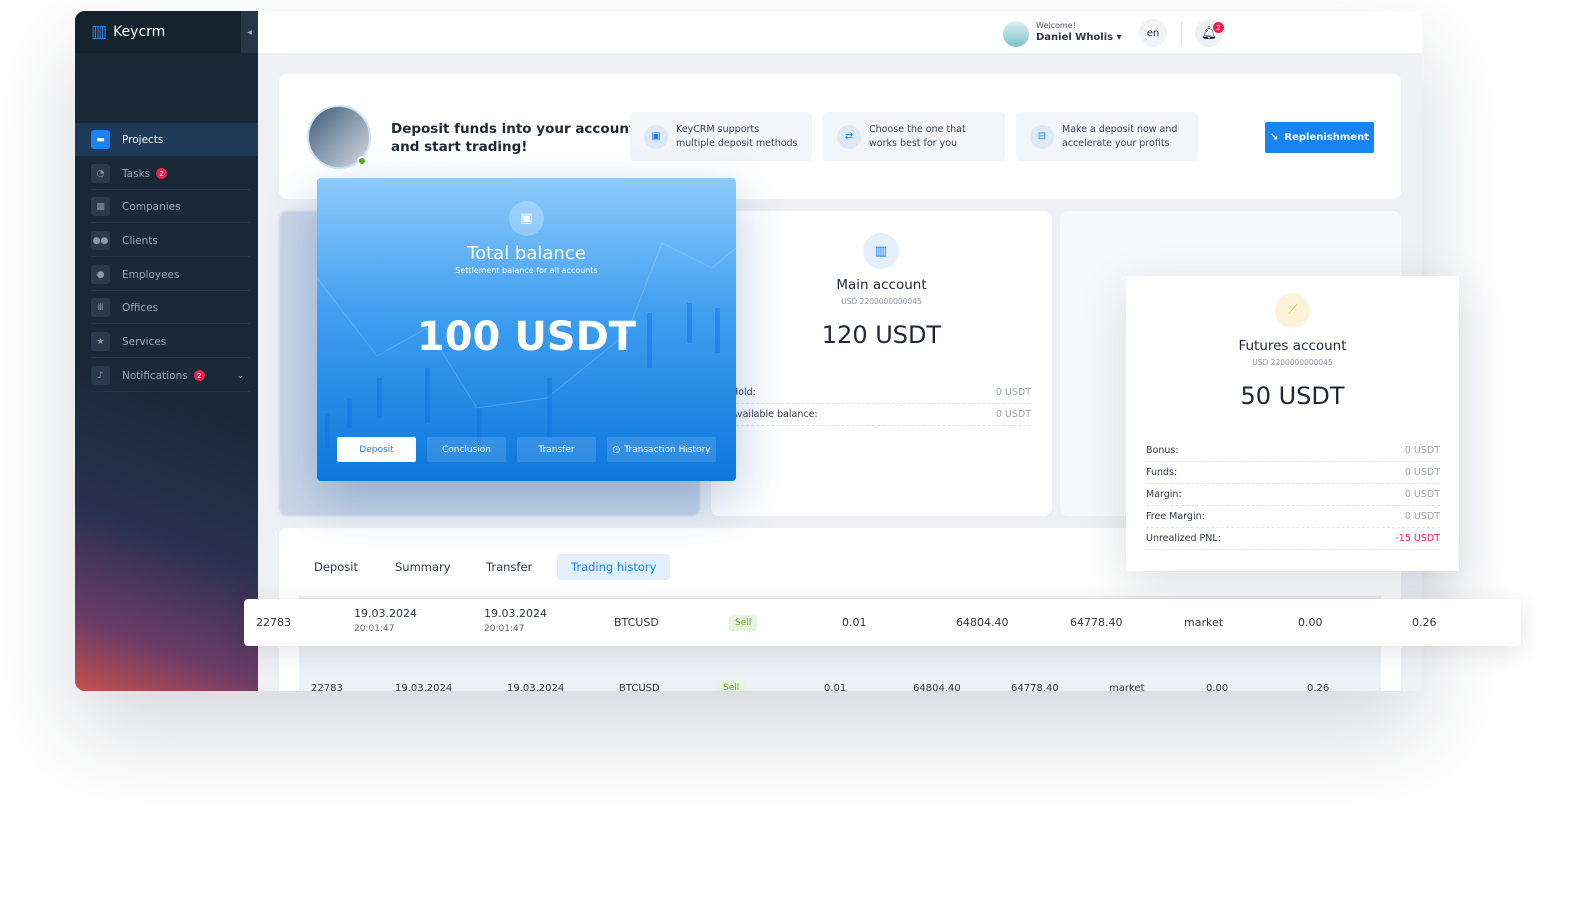 Image resolution: width=1570 pixels, height=900 pixels. Describe the element at coordinates (166, 206) in the screenshot. I see `sidebar-item-companies: ▦ Companies` at that location.